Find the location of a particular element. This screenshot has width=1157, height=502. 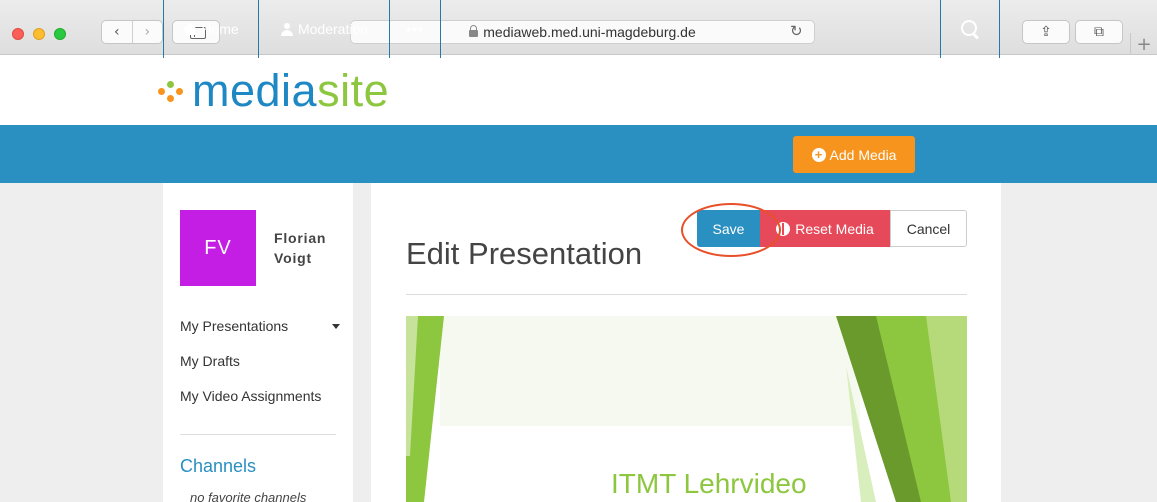

back-icon: ‹ is located at coordinates (117, 32).